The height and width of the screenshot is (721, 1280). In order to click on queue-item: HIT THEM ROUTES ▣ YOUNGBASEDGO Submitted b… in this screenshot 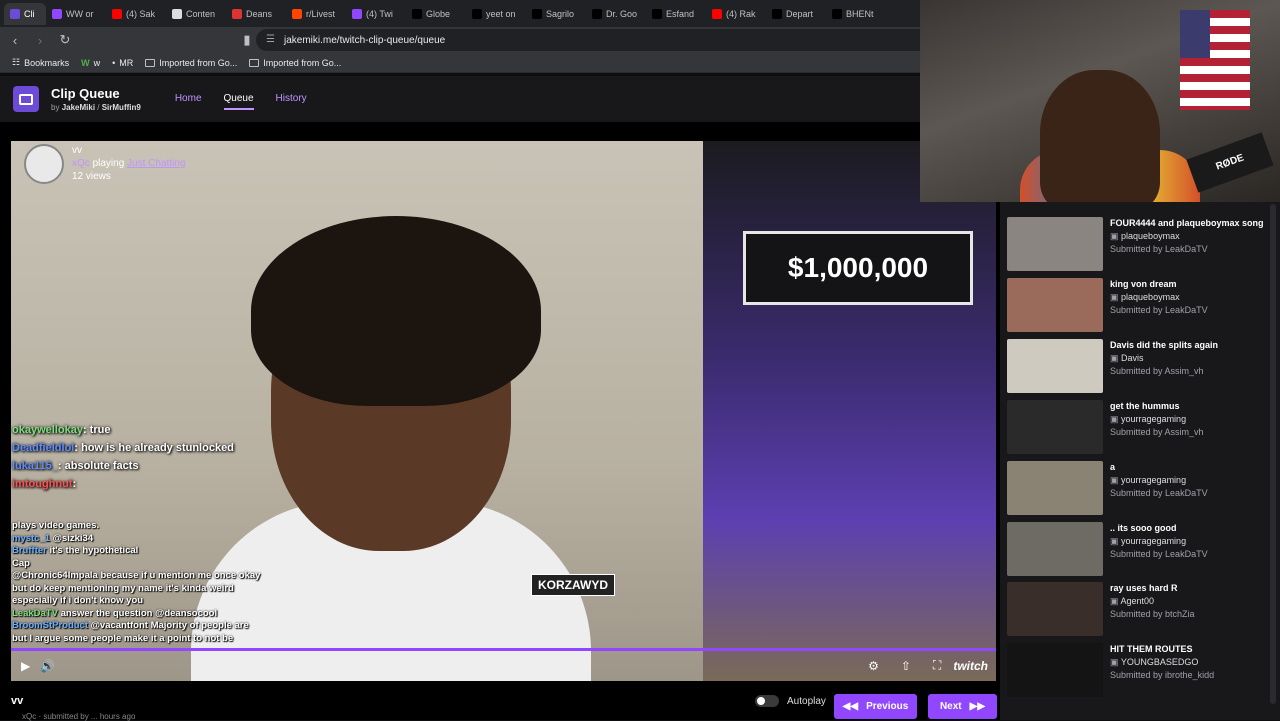, I will do `click(1139, 671)`.